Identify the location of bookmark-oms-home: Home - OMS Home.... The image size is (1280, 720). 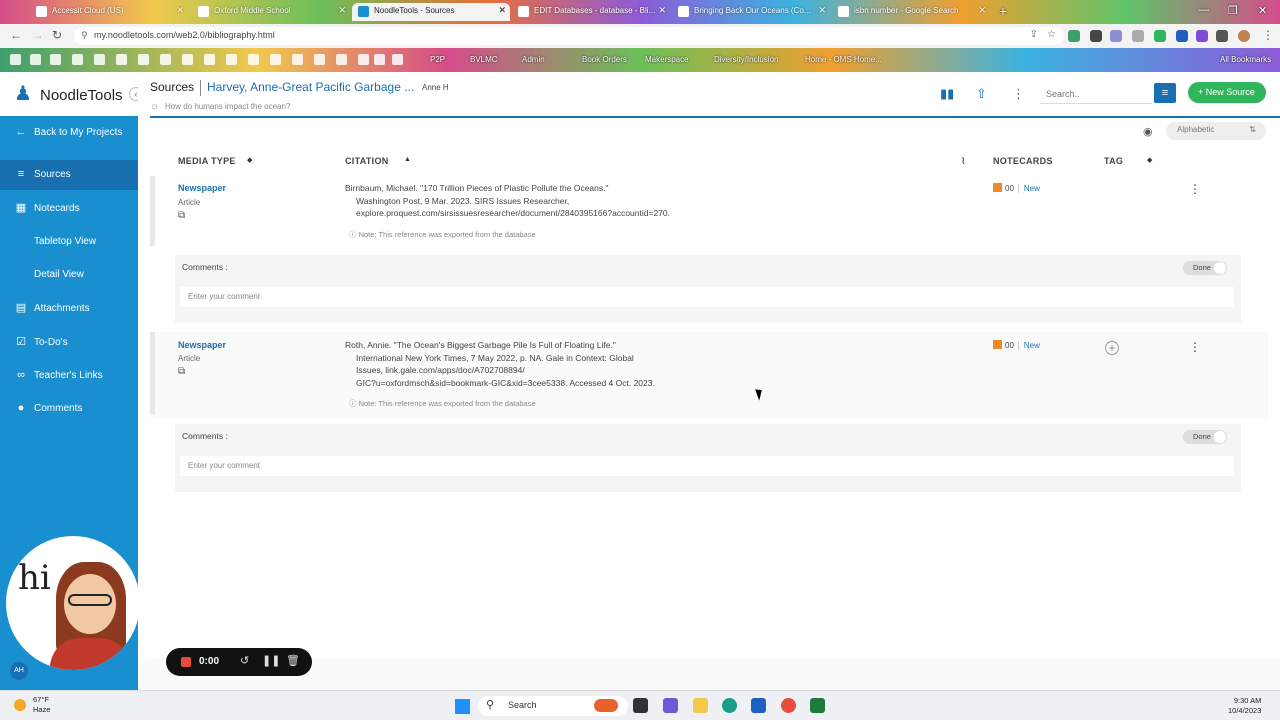
(843, 59).